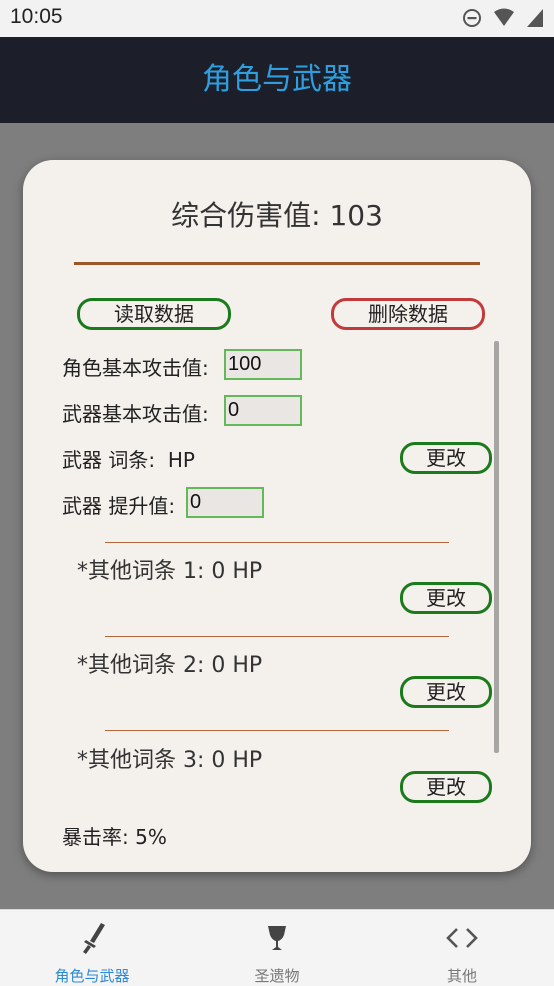  Describe the element at coordinates (170, 760) in the screenshot. I see `other-stat-3: *其他词条 3: 0 HP` at that location.